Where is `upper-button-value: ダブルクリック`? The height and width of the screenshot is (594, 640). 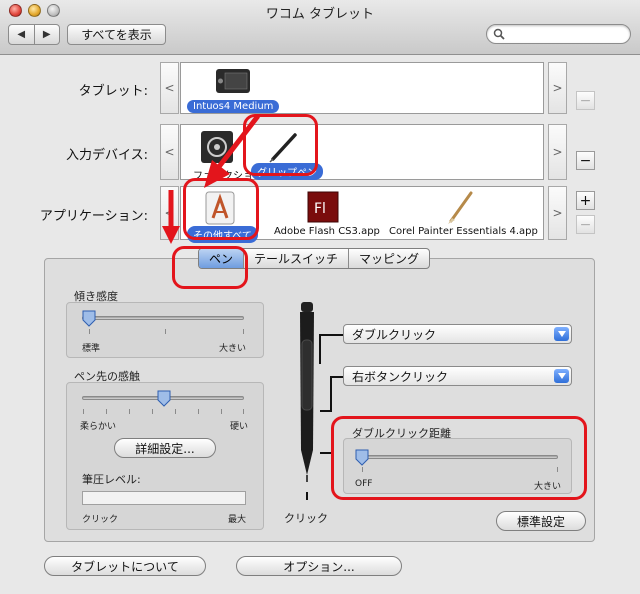 upper-button-value: ダブルクリック is located at coordinates (394, 334).